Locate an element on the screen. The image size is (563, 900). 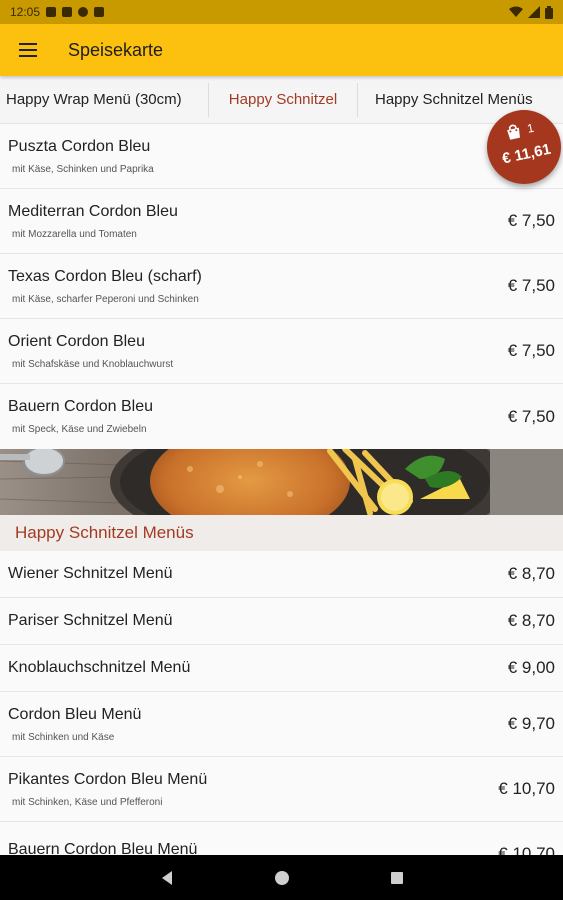
menu-item-description: mit Käse, Schinken und Paprika is located at coordinates (83, 169).